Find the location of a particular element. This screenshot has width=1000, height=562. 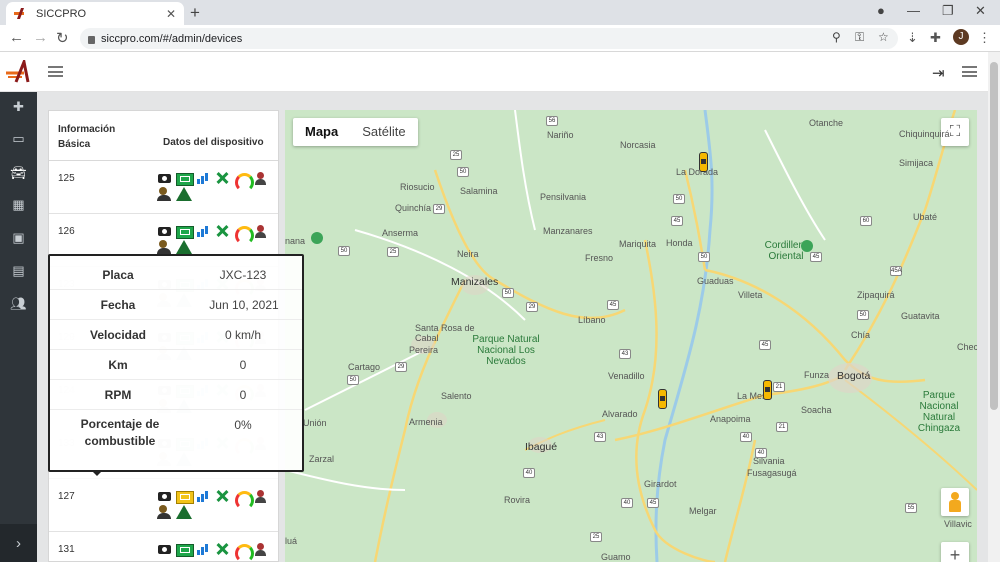

table-row: 131 is located at coordinates (163, 547).